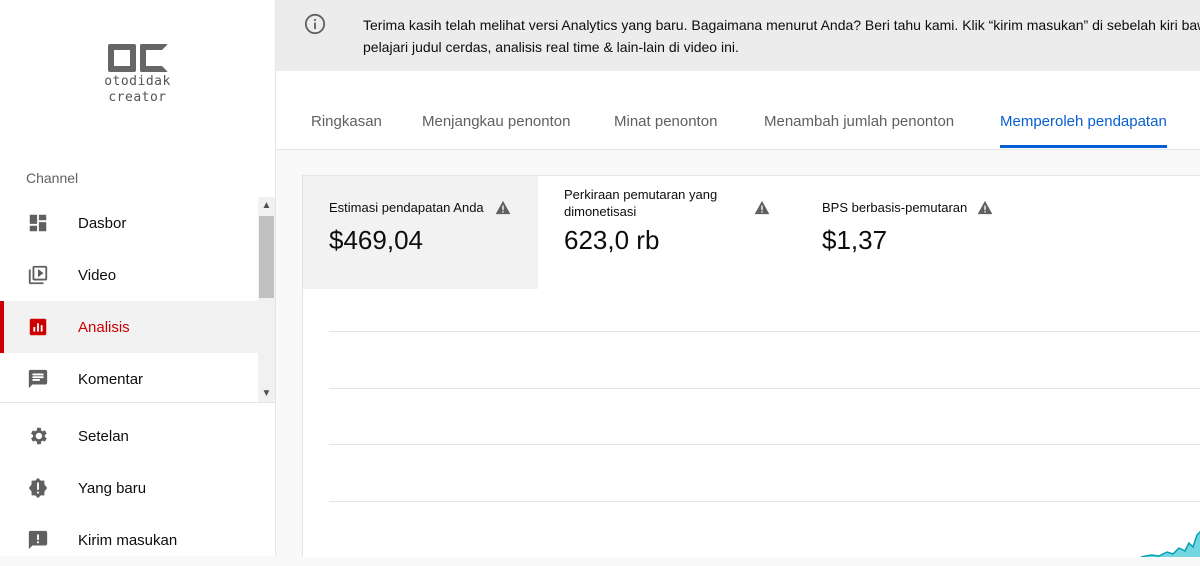 The width and height of the screenshot is (1200, 566). What do you see at coordinates (376, 240) in the screenshot?
I see `metric-value: $469,04` at bounding box center [376, 240].